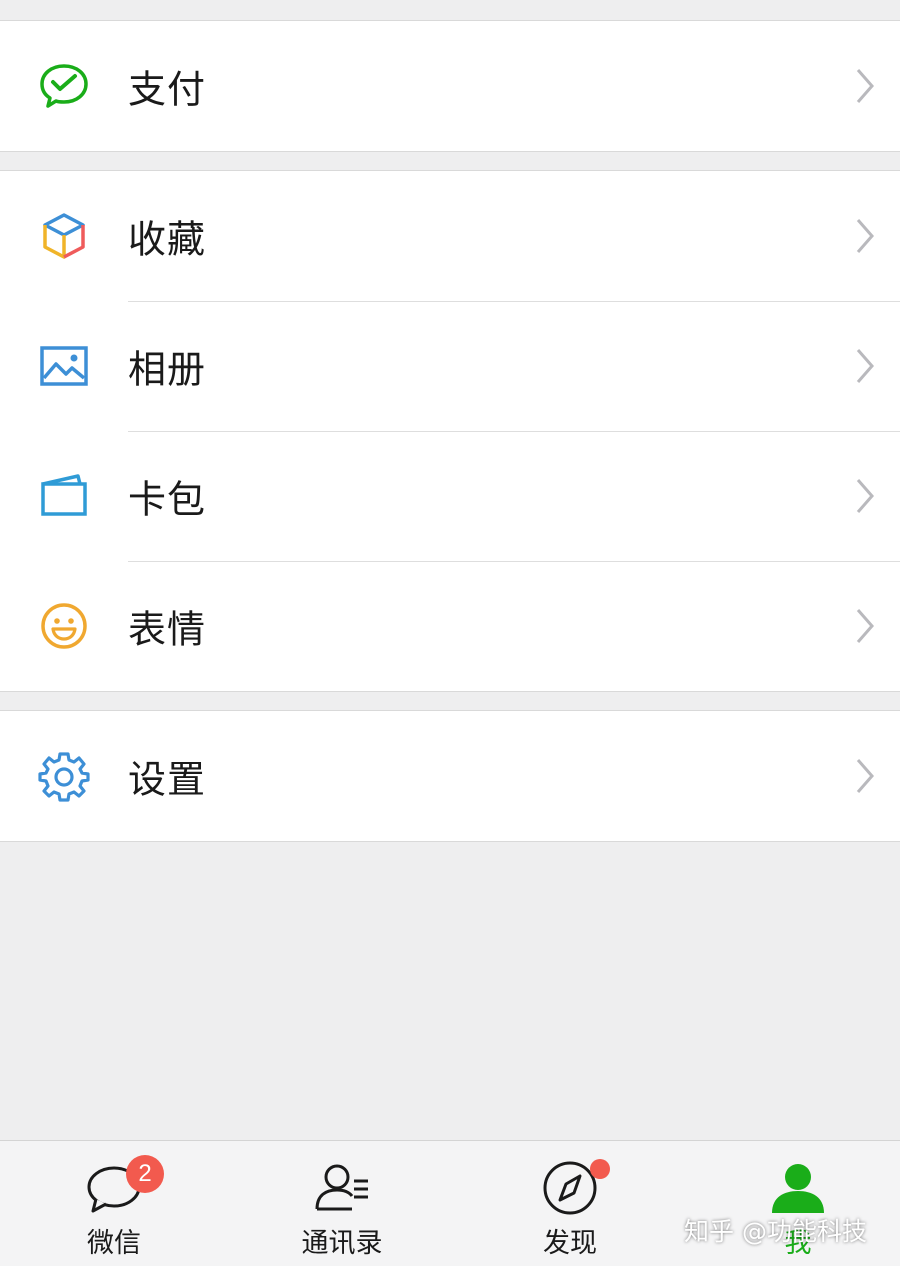 This screenshot has height=1266, width=900. I want to click on menu-item-label: 卡包, so click(167, 499).